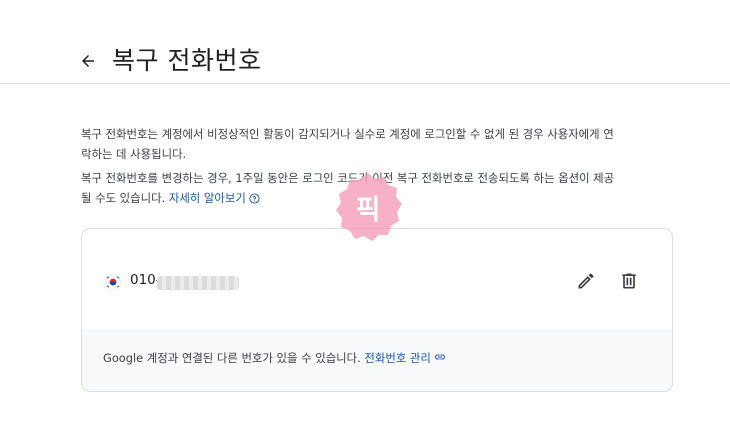  I want to click on pencil-icon, so click(586, 281).